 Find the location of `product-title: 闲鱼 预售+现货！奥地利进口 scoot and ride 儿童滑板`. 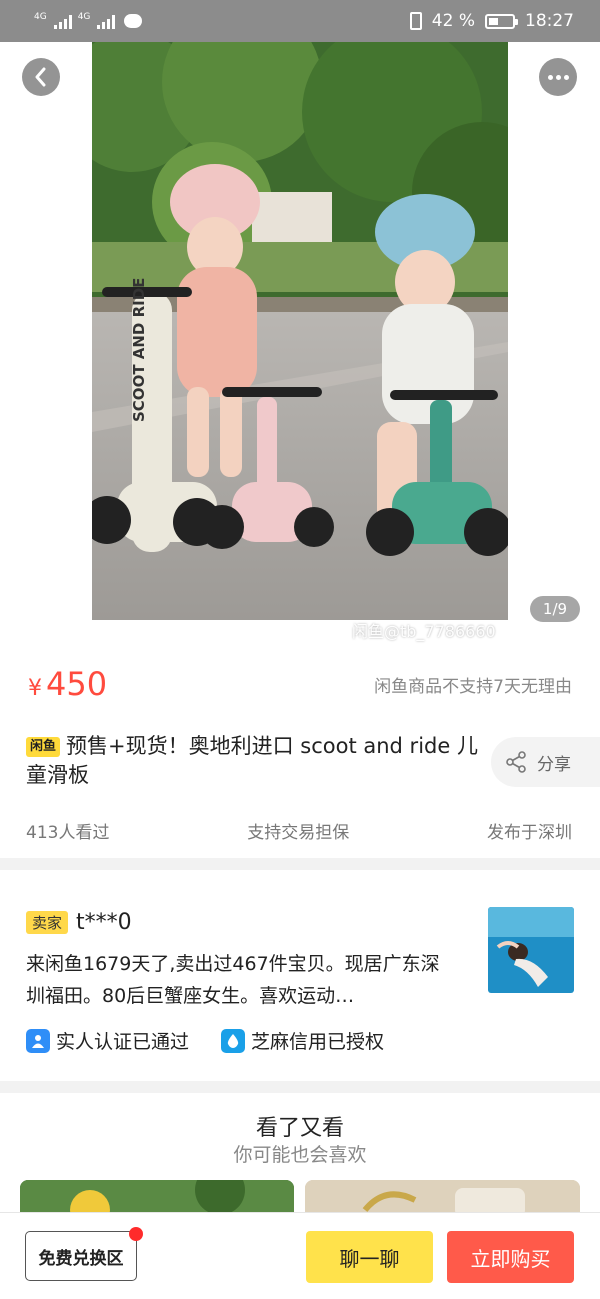

product-title: 闲鱼 预售+现货！奥地利进口 scoot and ride 儿童滑板 is located at coordinates (256, 761).